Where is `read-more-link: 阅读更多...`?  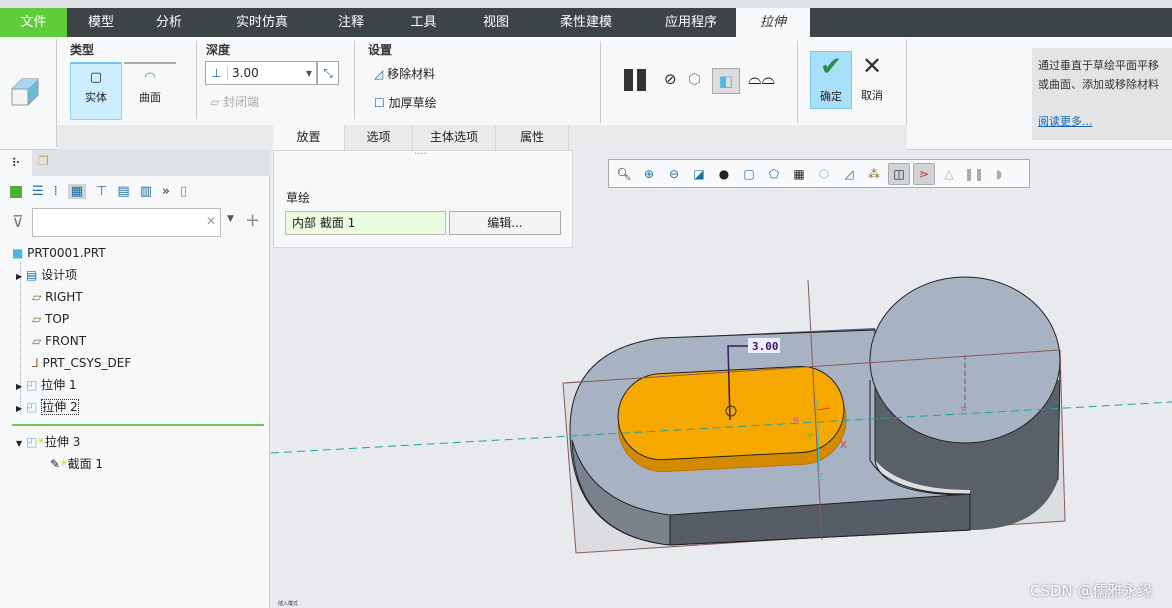 read-more-link: 阅读更多... is located at coordinates (1065, 121).